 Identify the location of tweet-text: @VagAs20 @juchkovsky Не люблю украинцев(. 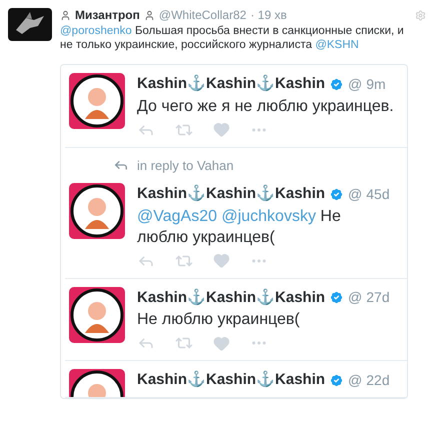
(239, 227).